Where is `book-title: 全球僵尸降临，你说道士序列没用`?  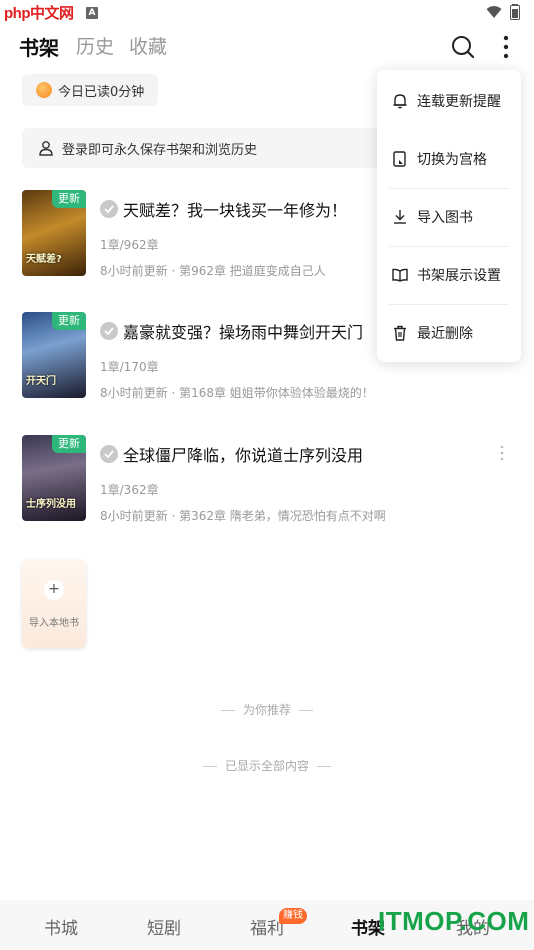
book-title: 全球僵尸降临，你说道士序列没用 is located at coordinates (243, 454).